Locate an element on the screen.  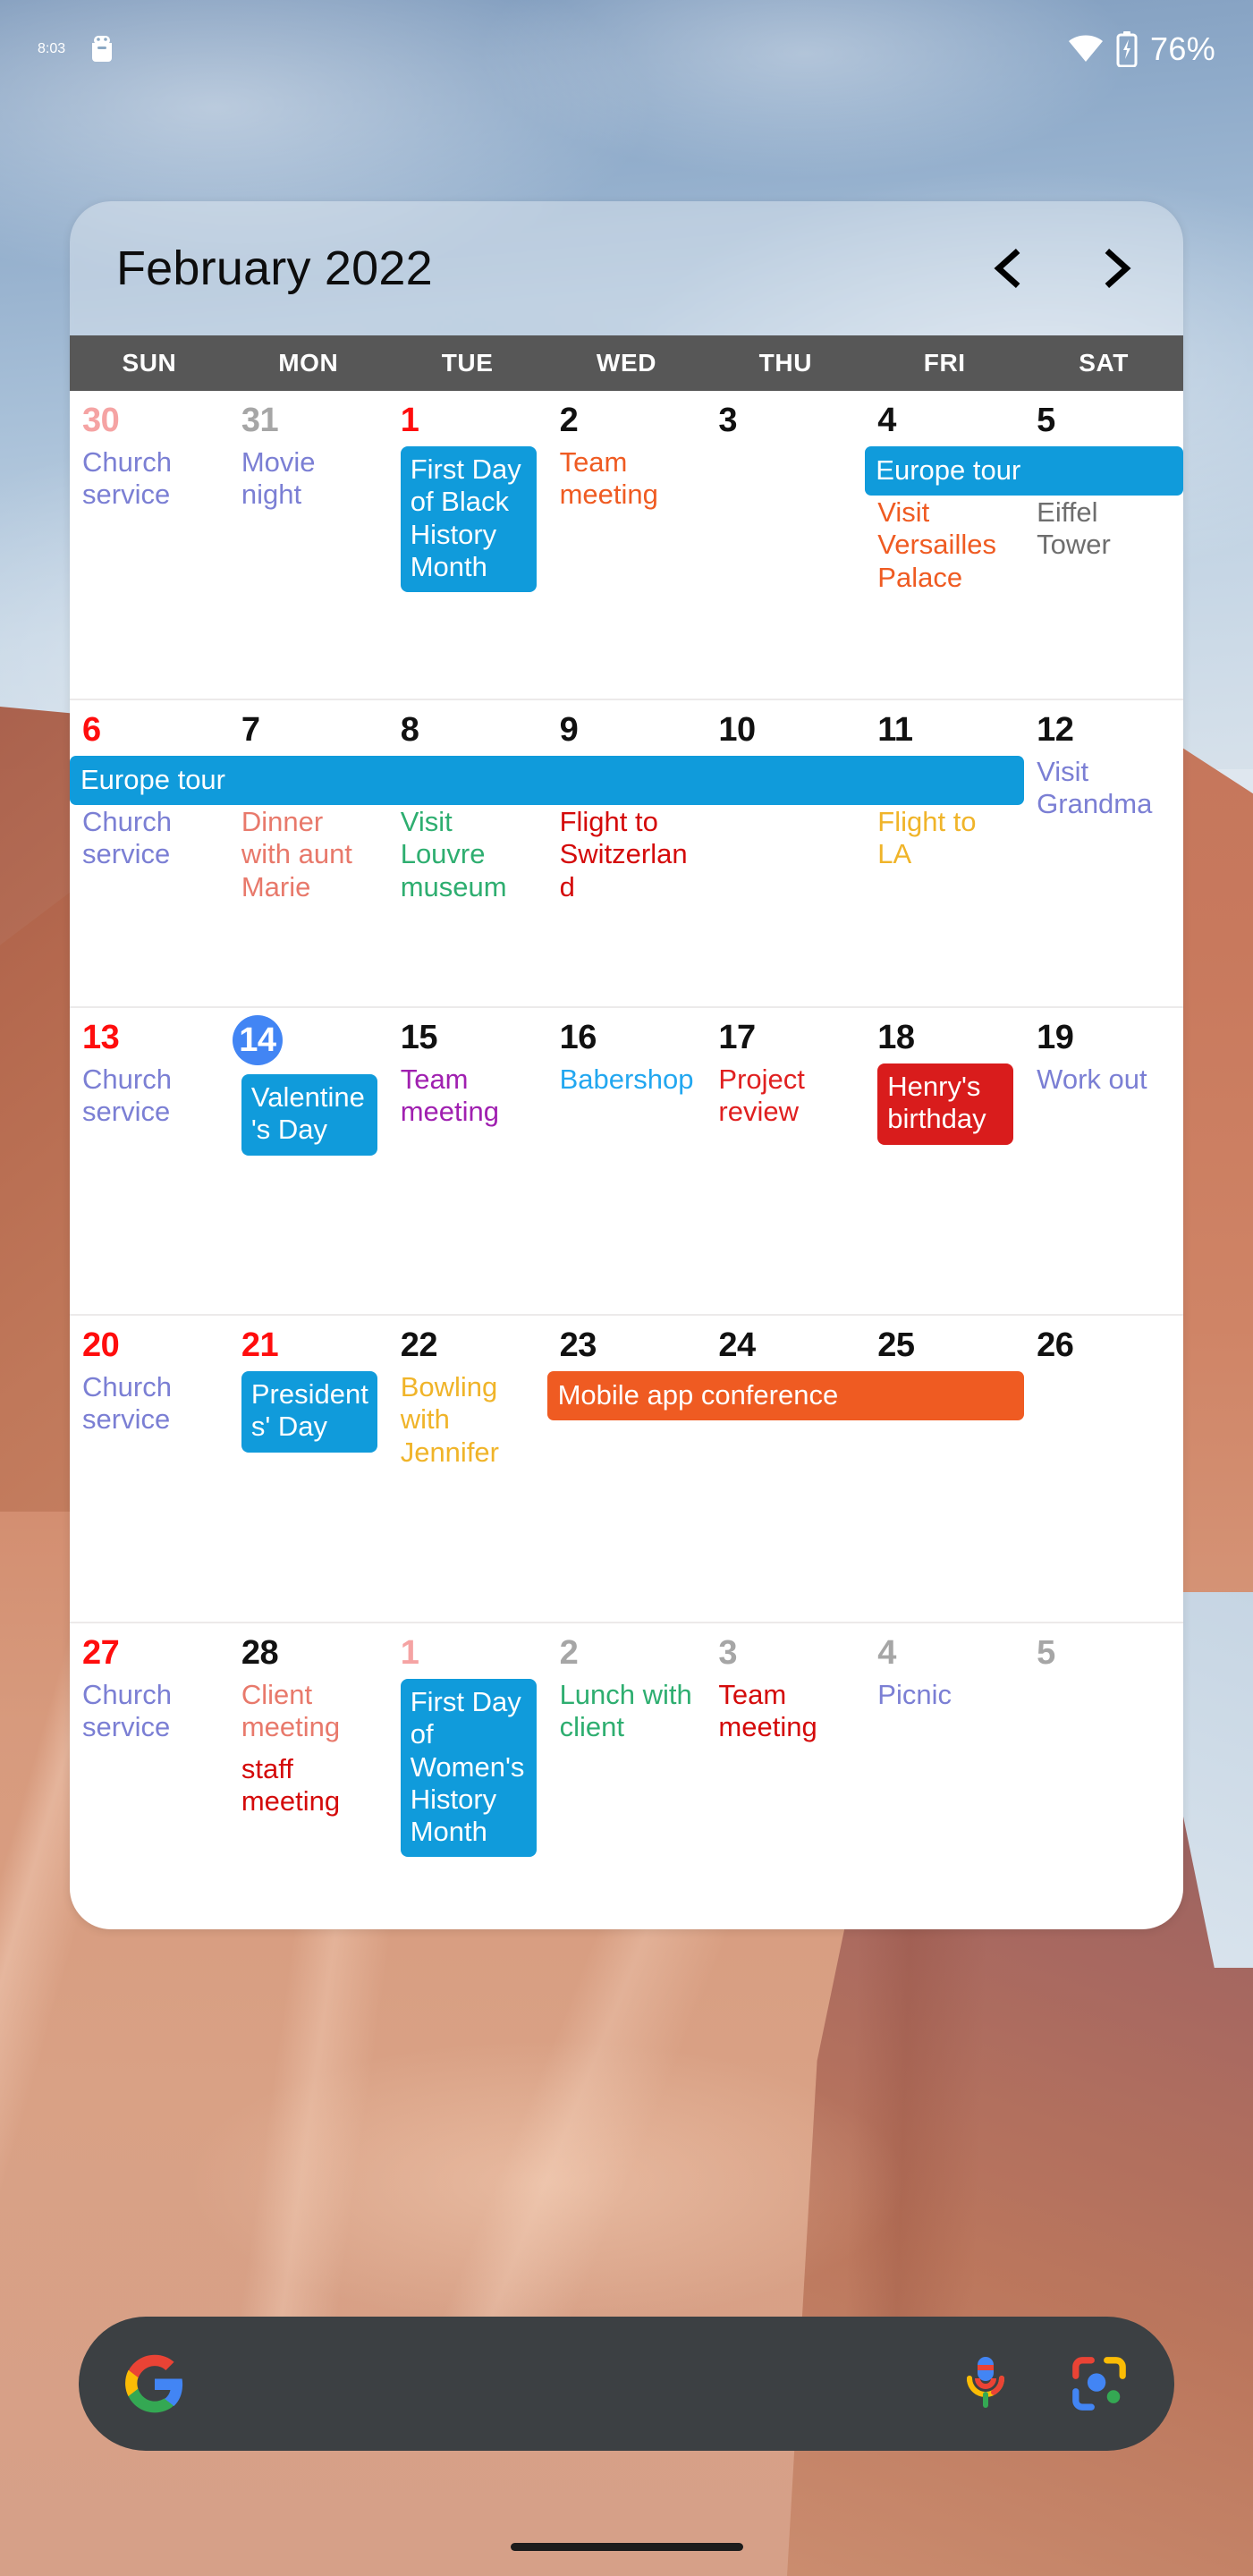
calendar-day-cell: 6 Church service is located at coordinates (149, 853).